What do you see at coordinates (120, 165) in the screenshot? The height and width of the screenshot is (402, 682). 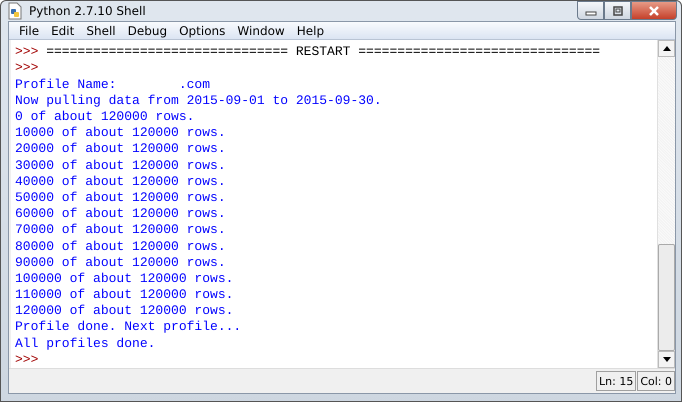 I see `output-line: 30000 of about 120000 rows.` at bounding box center [120, 165].